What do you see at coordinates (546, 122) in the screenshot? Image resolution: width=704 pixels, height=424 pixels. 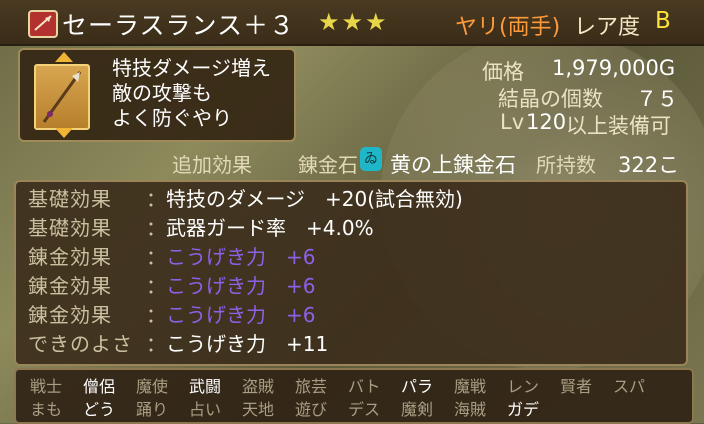 I see `level-value: 120` at bounding box center [546, 122].